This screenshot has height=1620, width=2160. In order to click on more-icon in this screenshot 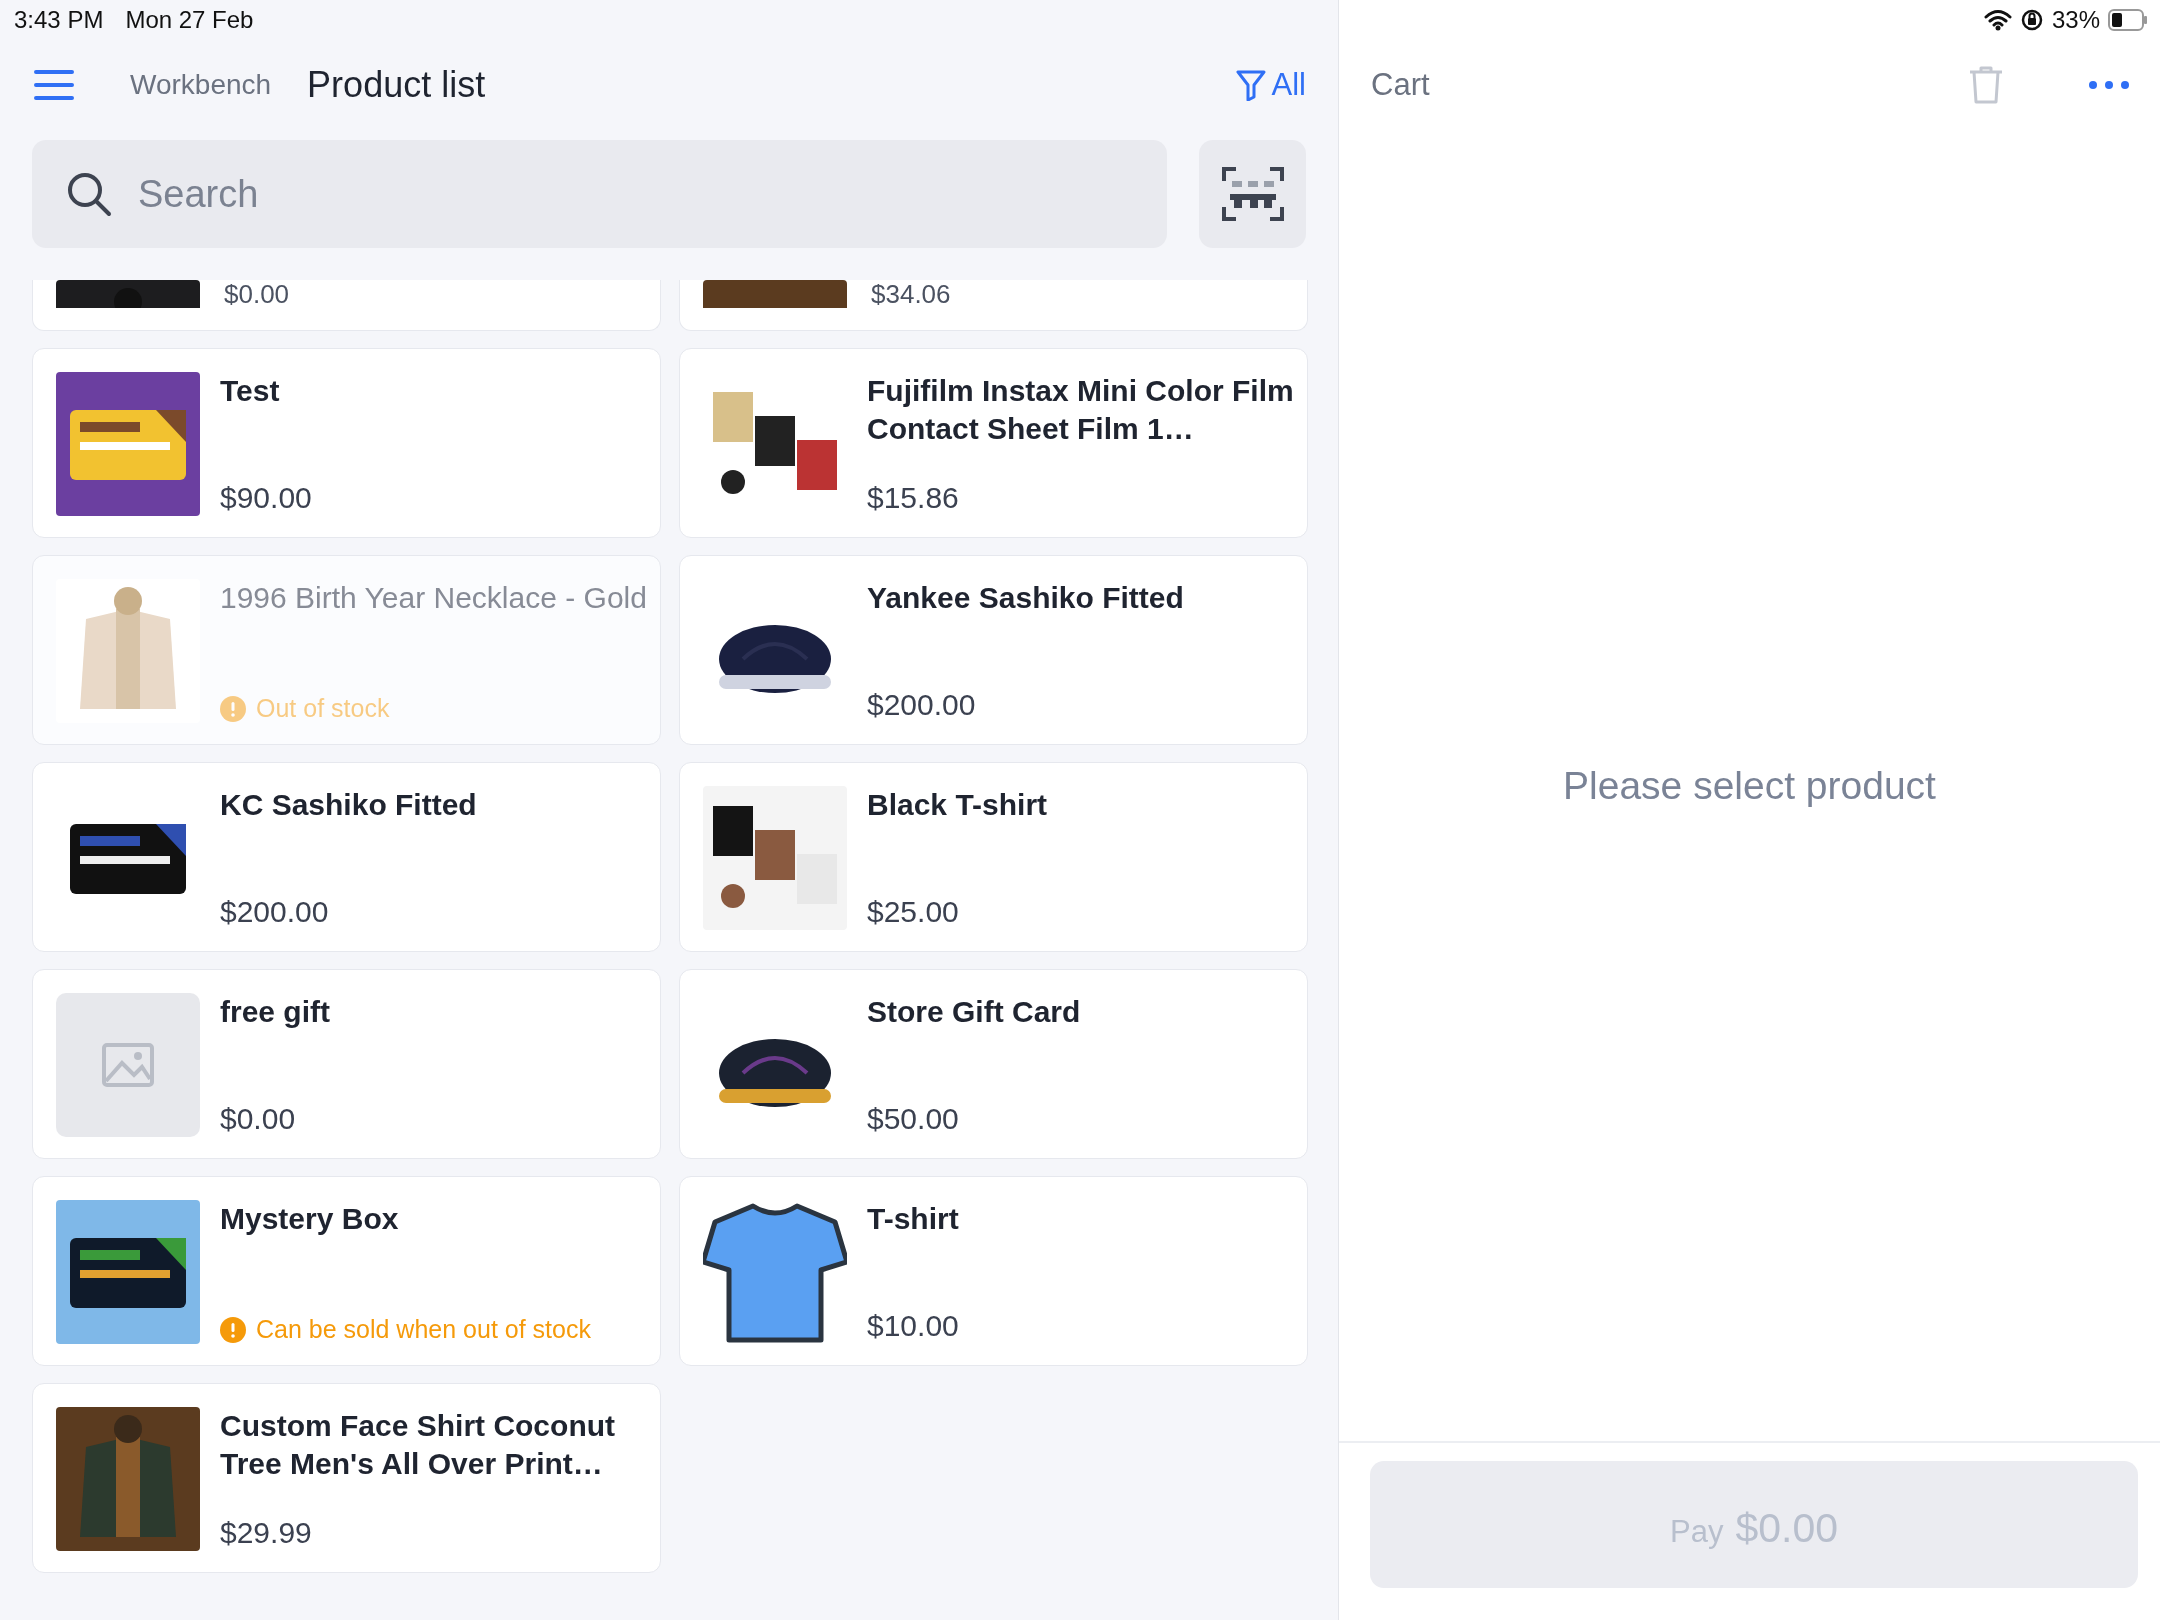, I will do `click(2109, 85)`.